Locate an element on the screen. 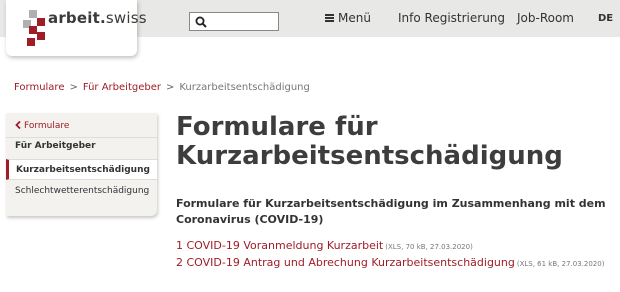  sidebar-back-label: Formulare is located at coordinates (47, 126).